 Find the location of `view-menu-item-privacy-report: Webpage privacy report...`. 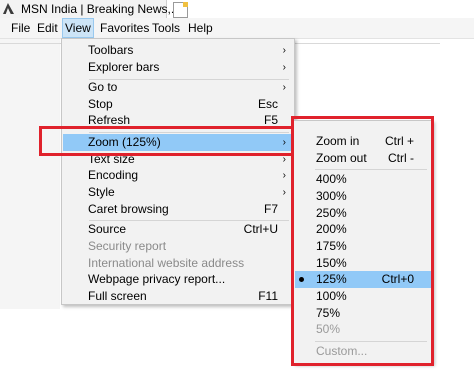

view-menu-item-privacy-report: Webpage privacy report... is located at coordinates (178, 279).